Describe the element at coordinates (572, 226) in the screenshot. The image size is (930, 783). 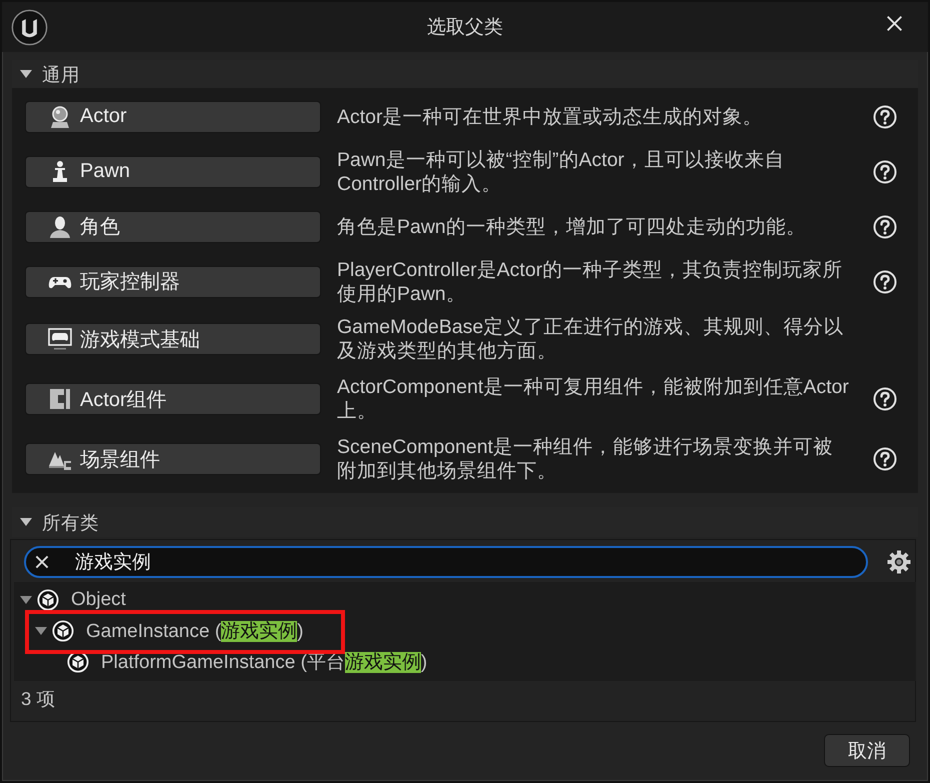
I see `class-description: 角色是Pawn的一种类型，增加了可四处走动的功能。` at that location.